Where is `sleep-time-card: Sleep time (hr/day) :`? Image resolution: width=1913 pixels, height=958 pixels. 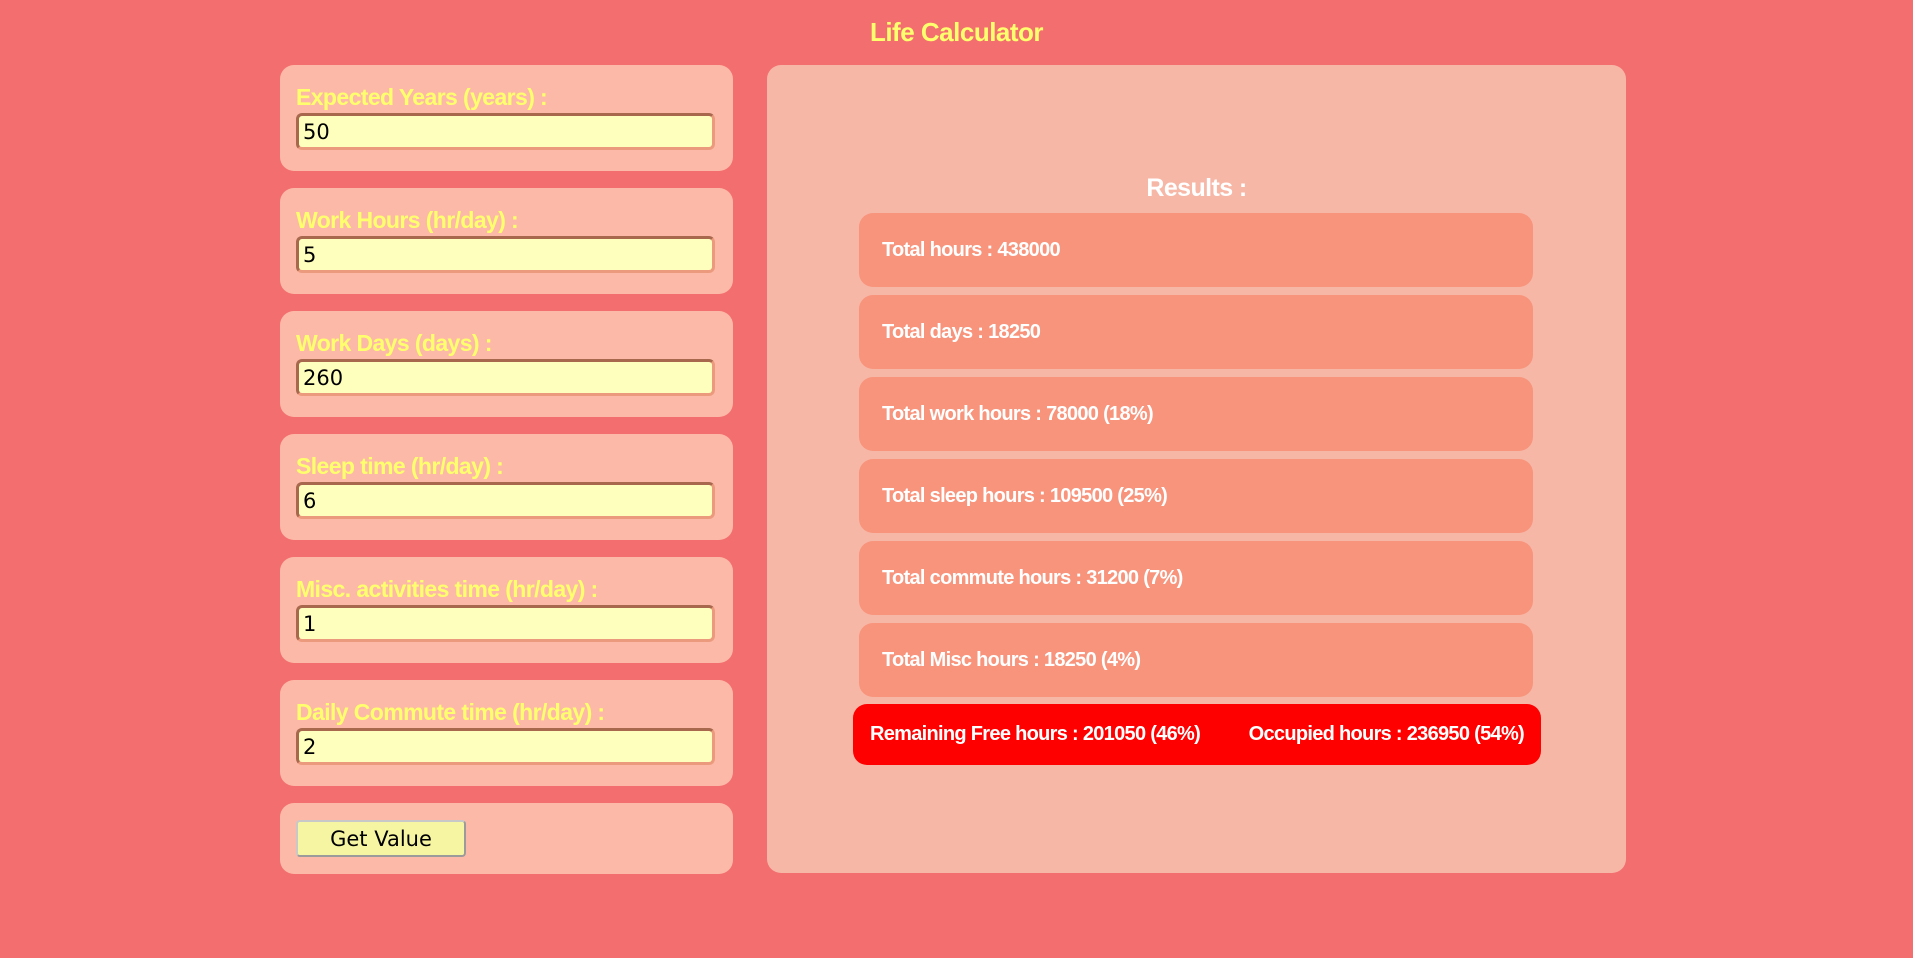
sleep-time-card: Sleep time (hr/day) : is located at coordinates (506, 487).